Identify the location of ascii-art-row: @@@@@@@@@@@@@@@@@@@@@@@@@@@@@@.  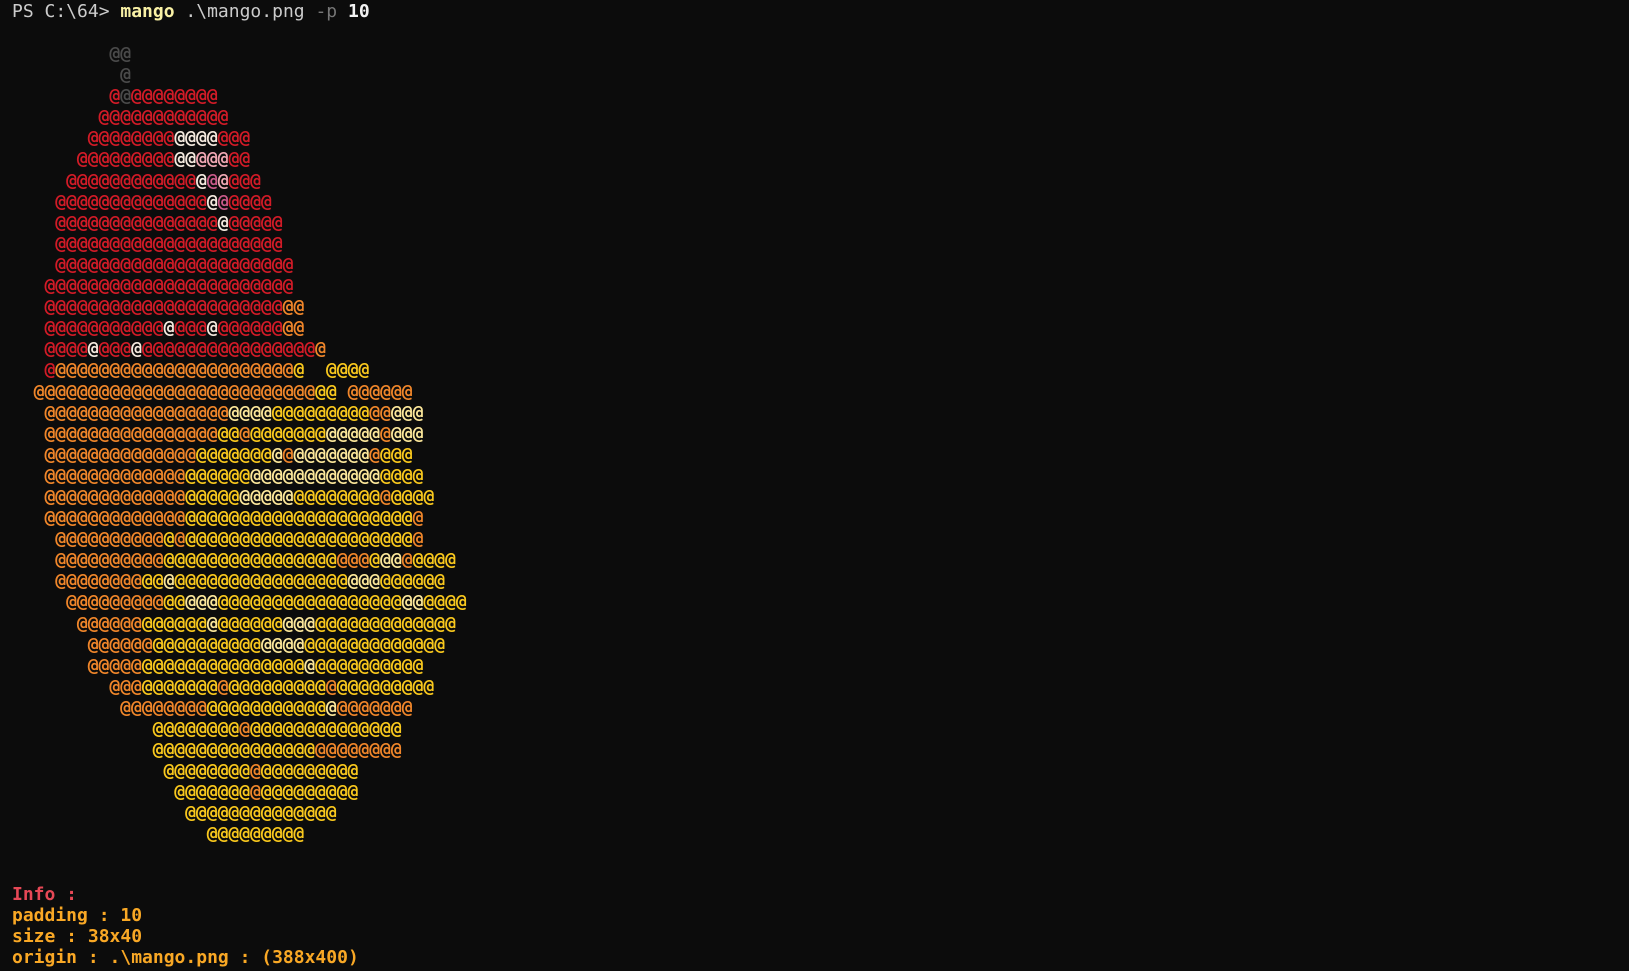
(272, 686).